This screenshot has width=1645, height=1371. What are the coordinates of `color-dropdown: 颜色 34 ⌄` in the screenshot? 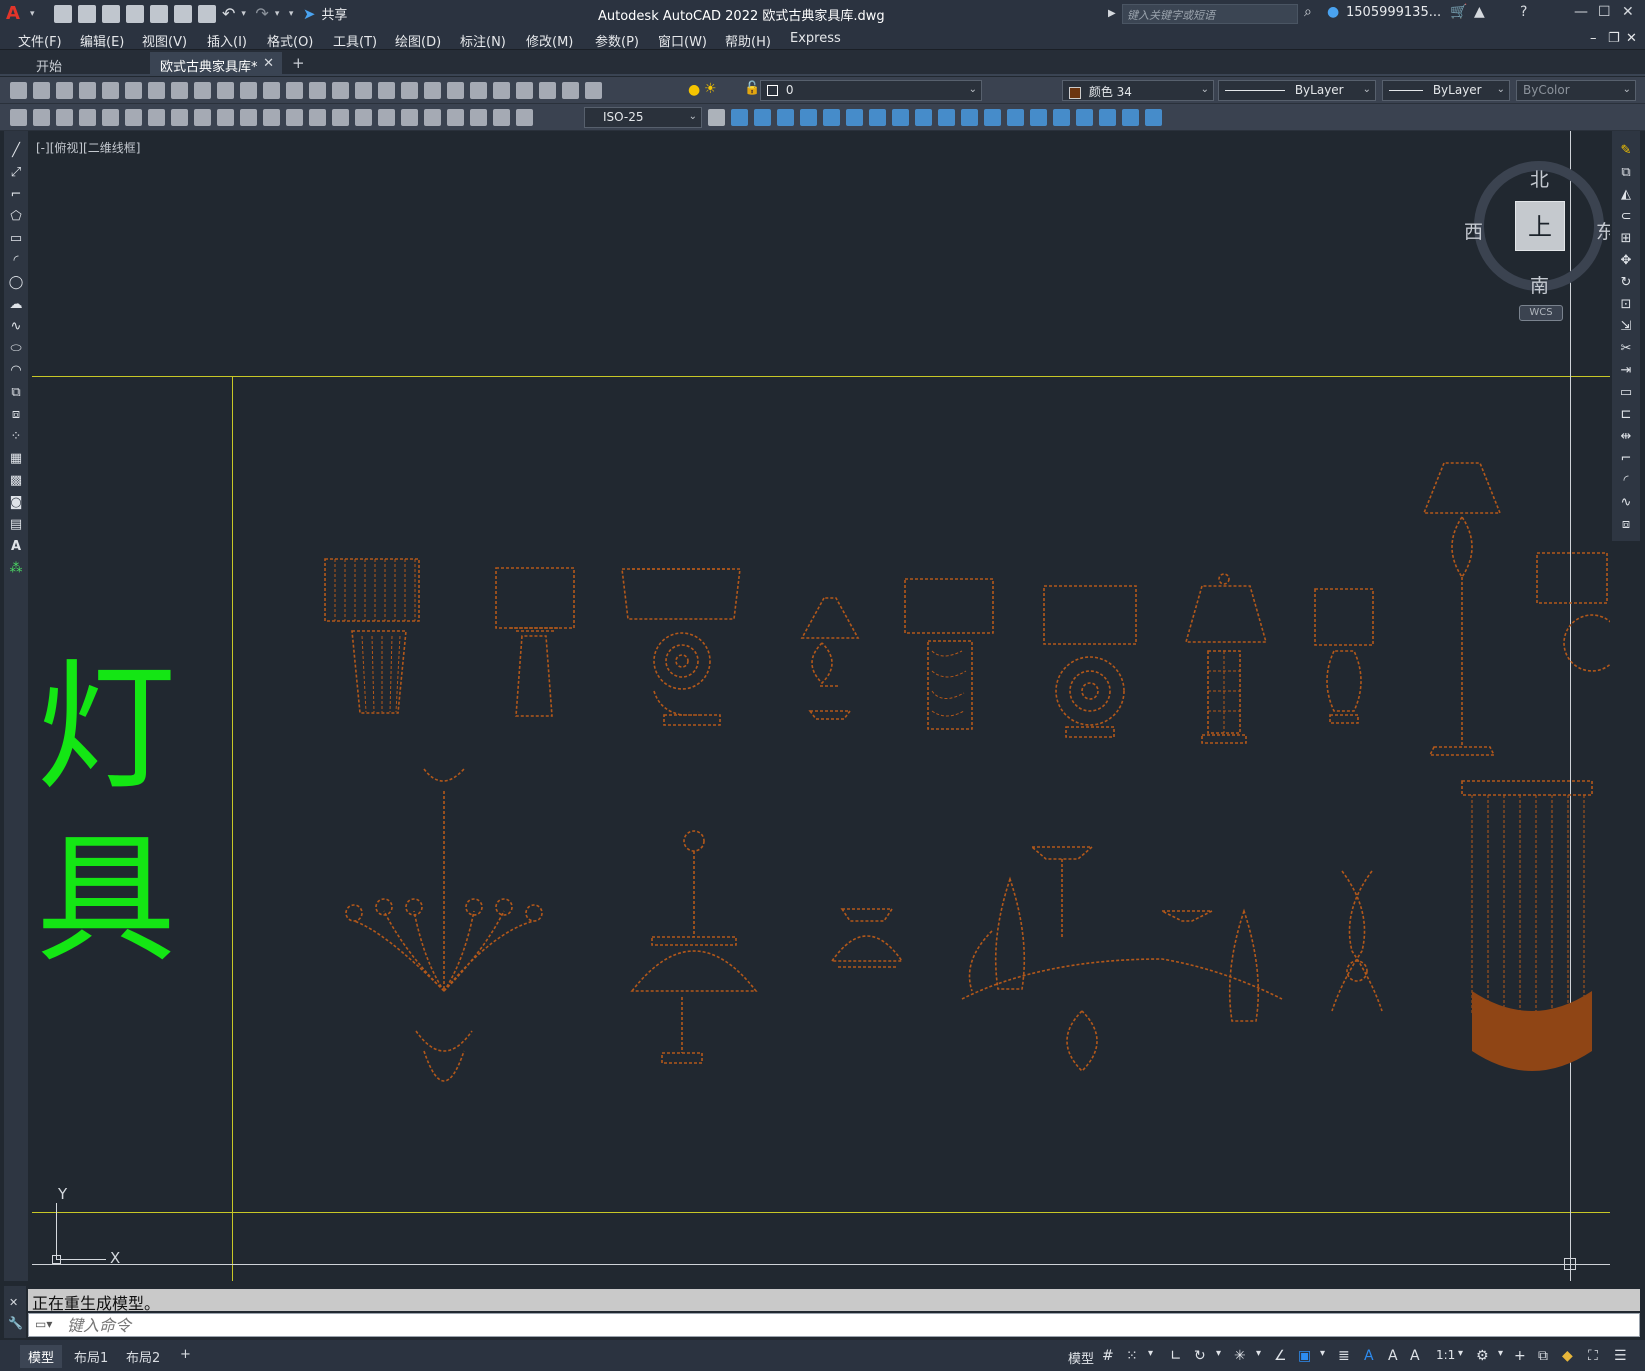 It's located at (1138, 90).